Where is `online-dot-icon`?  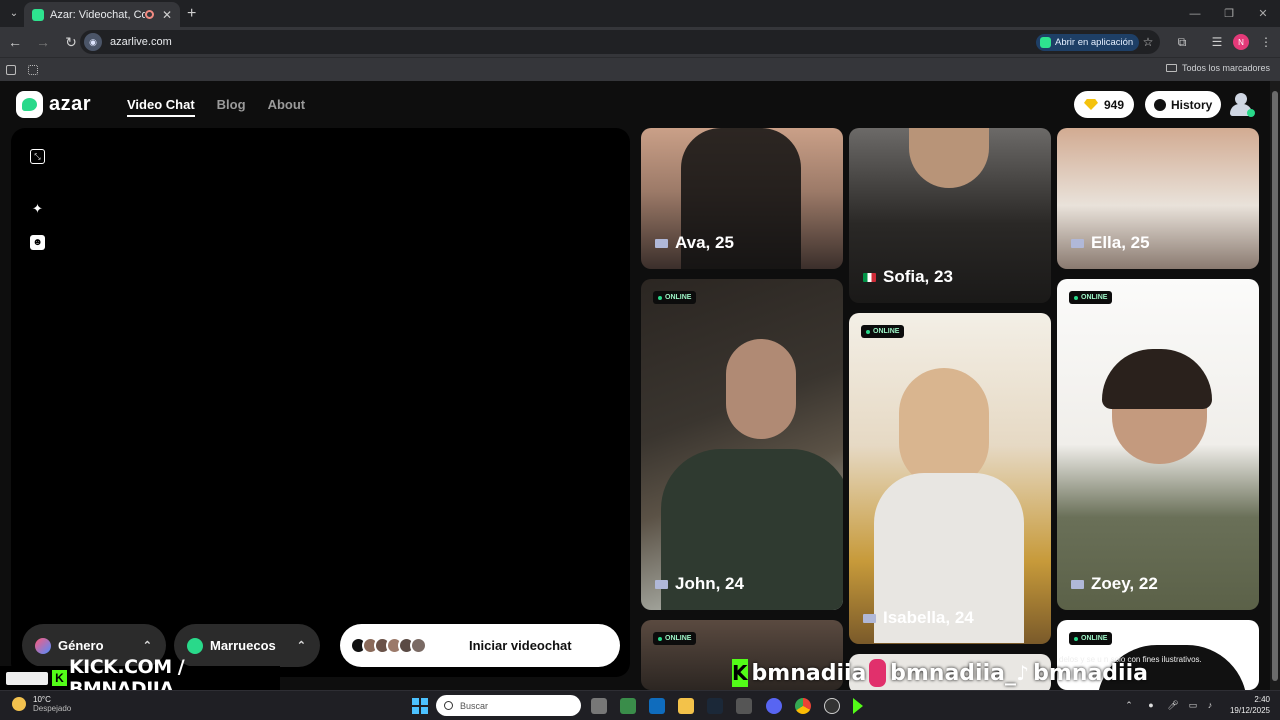
online-dot-icon is located at coordinates (1251, 113).